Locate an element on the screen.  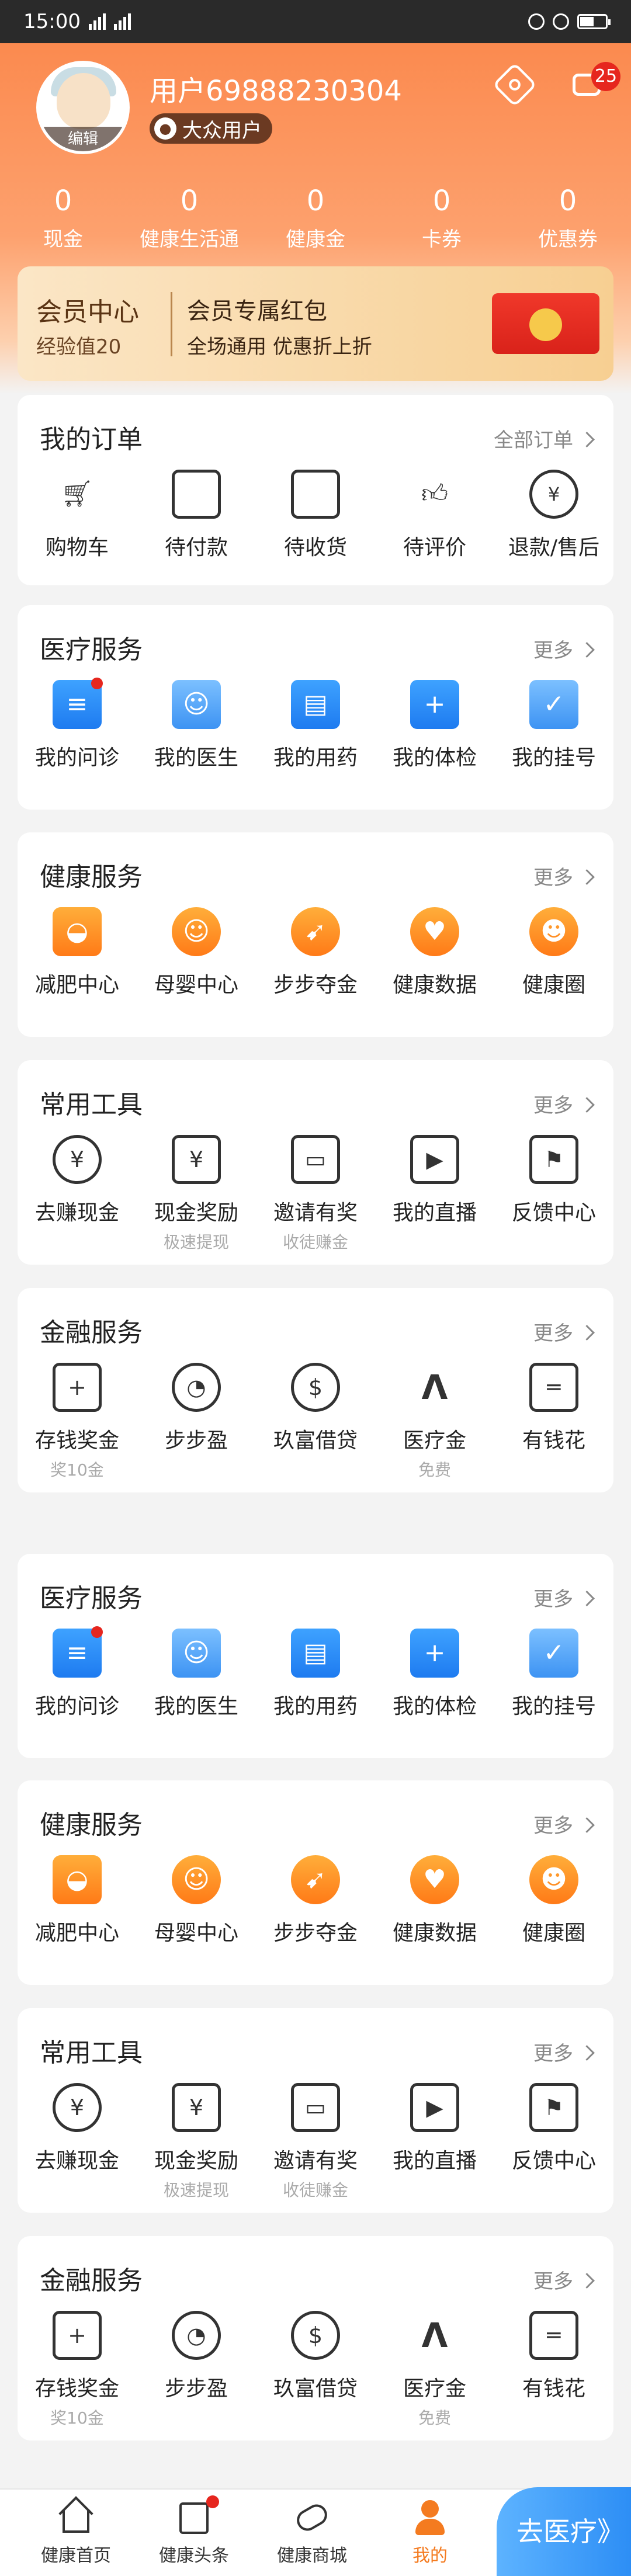
financial-services-title: 金融服务 is located at coordinates (91, 2281).